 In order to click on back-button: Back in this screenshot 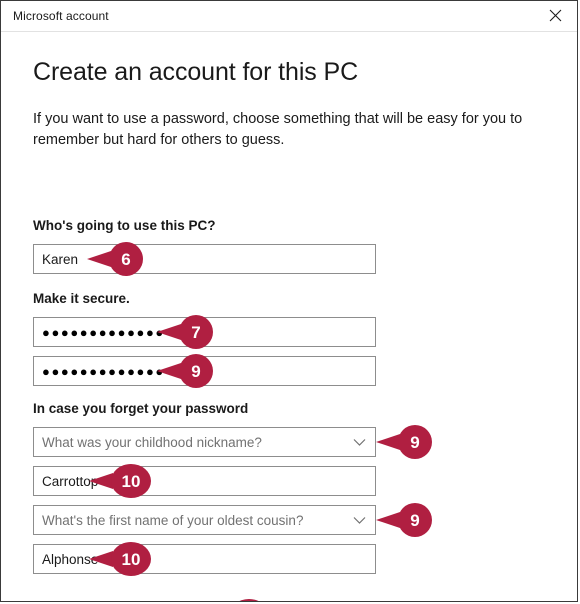, I will do `click(495, 601)`.